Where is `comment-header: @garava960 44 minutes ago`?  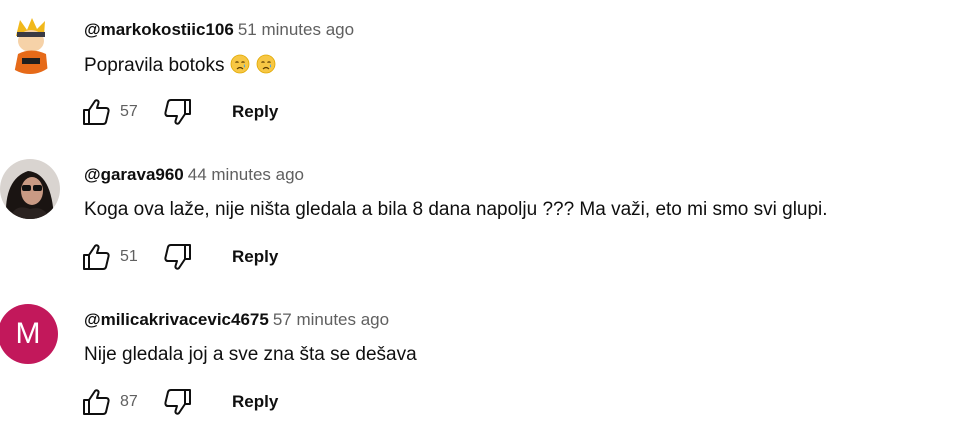 comment-header: @garava960 44 minutes ago is located at coordinates (194, 175).